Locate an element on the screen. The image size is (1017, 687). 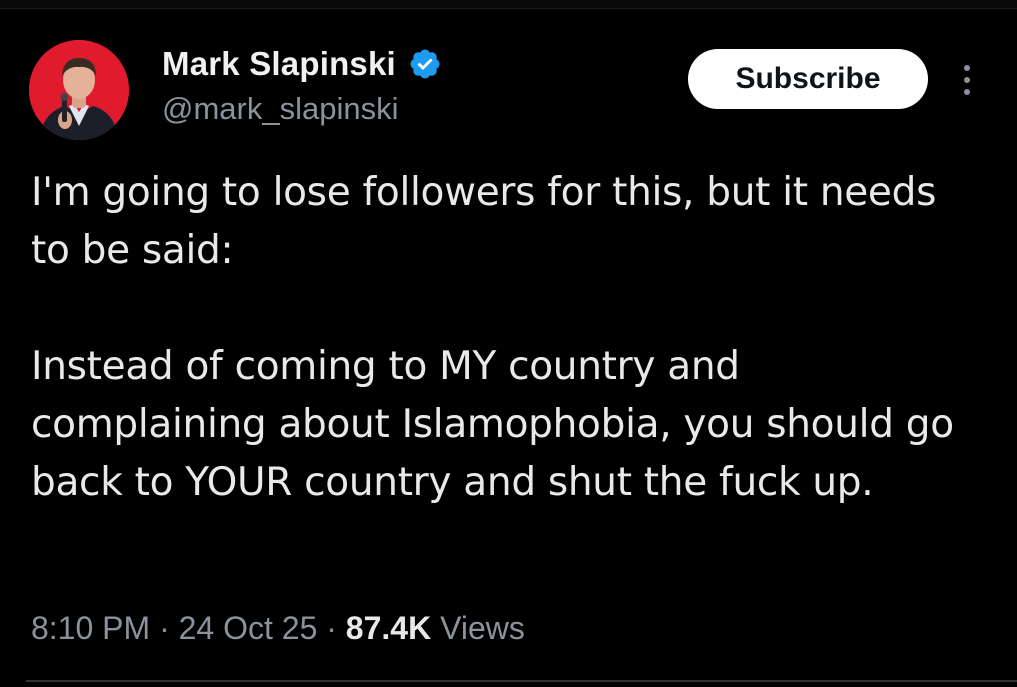
tweet-time: 8:10 PM is located at coordinates (90, 628).